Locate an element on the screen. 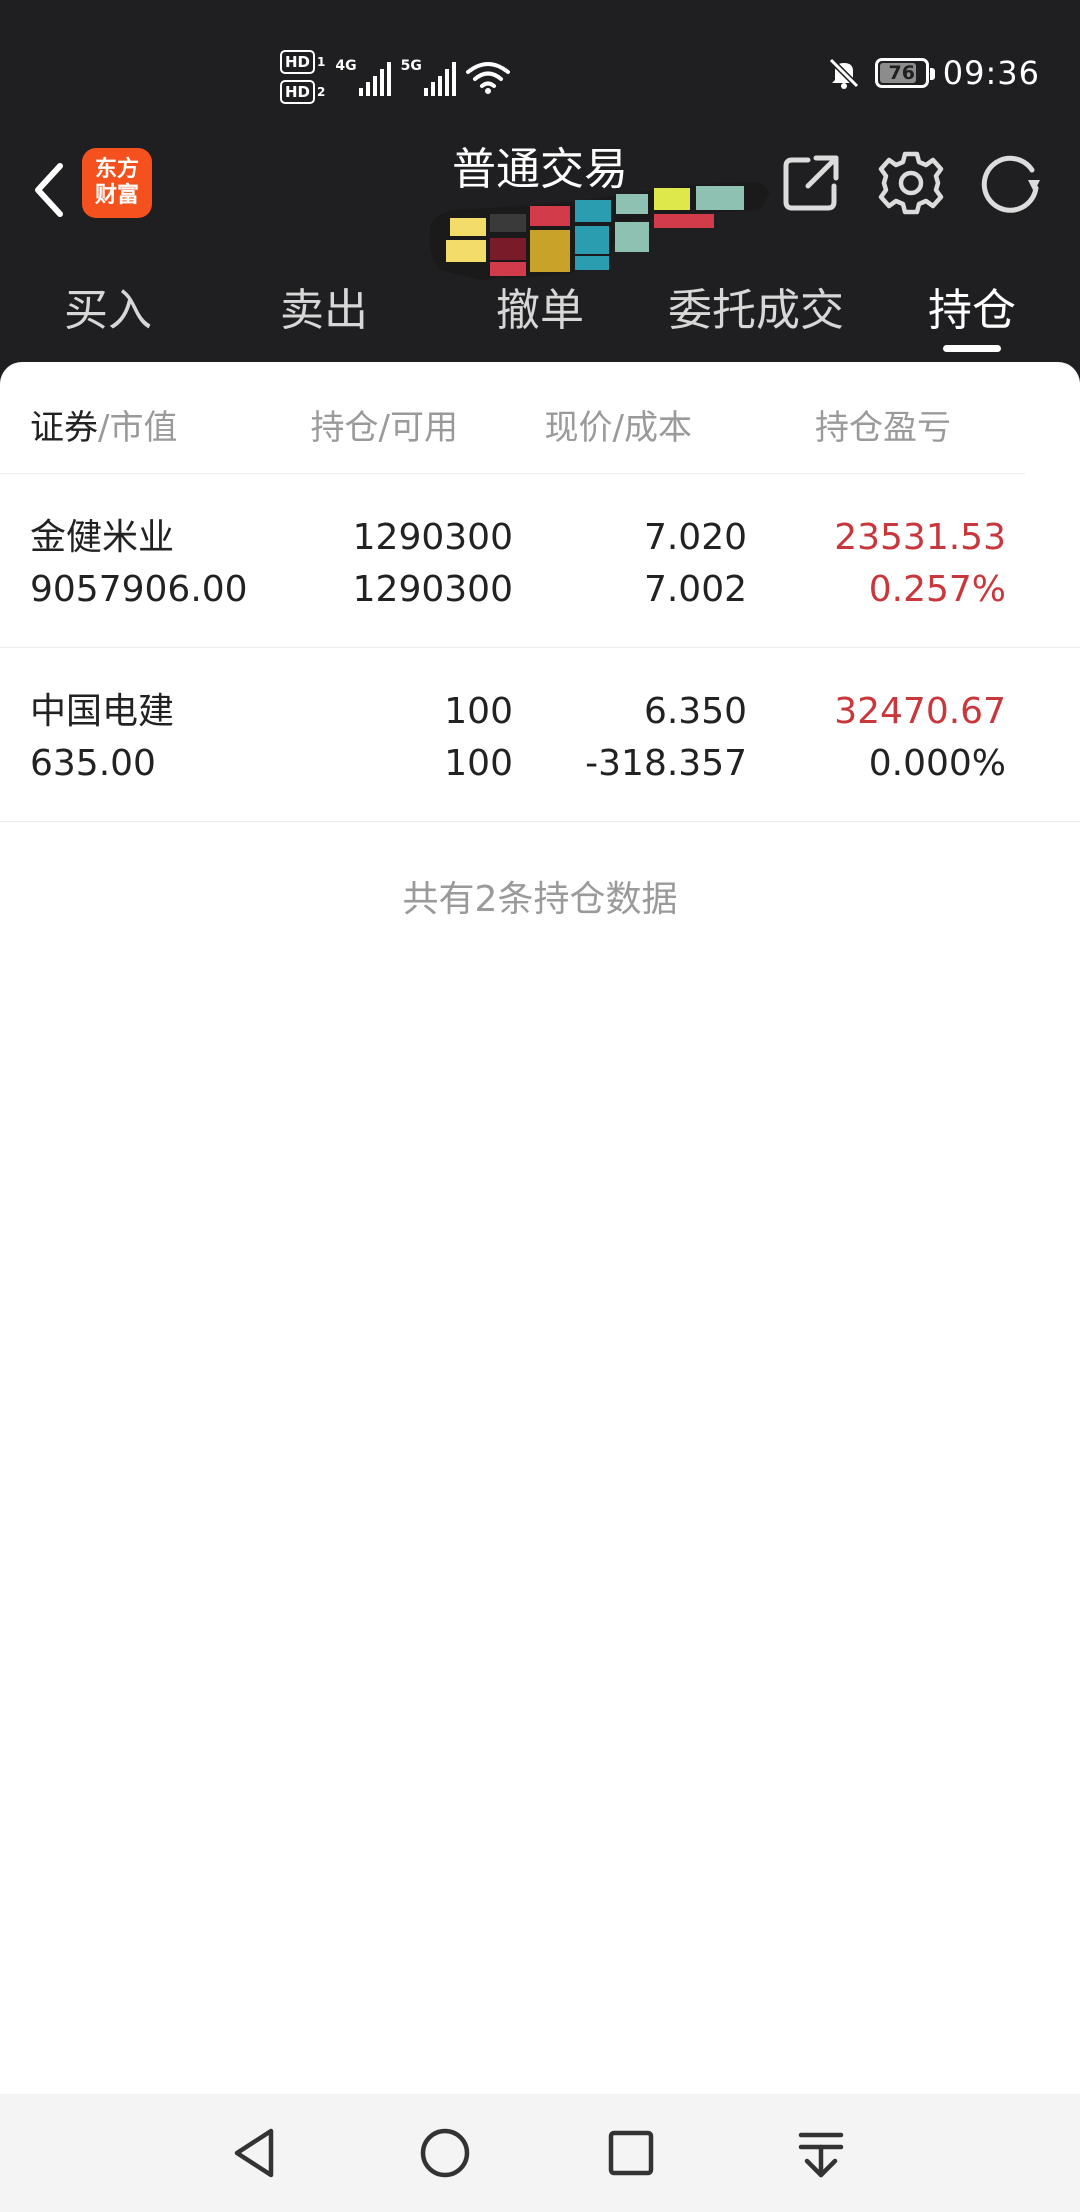 The height and width of the screenshot is (2212, 1080). nav-home-button is located at coordinates (445, 2153).